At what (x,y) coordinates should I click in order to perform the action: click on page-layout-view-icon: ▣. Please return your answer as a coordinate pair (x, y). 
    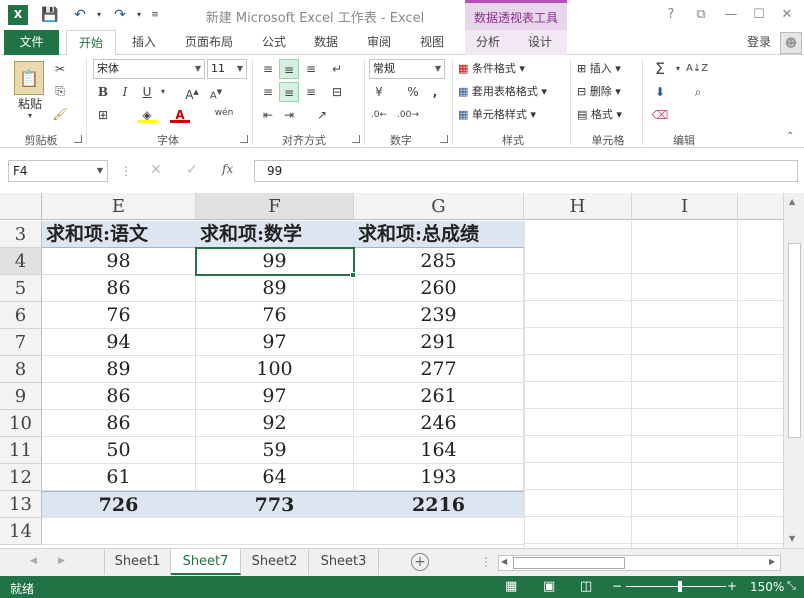
    Looking at the image, I should click on (549, 586).